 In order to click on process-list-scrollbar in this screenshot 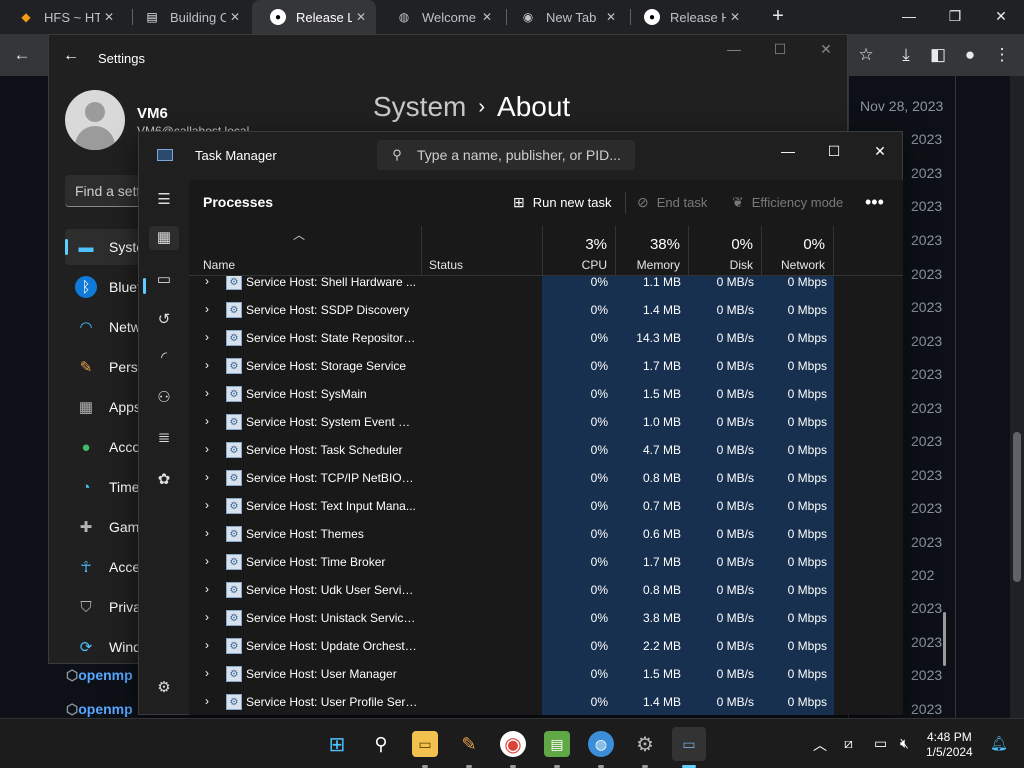, I will do `click(944, 639)`.